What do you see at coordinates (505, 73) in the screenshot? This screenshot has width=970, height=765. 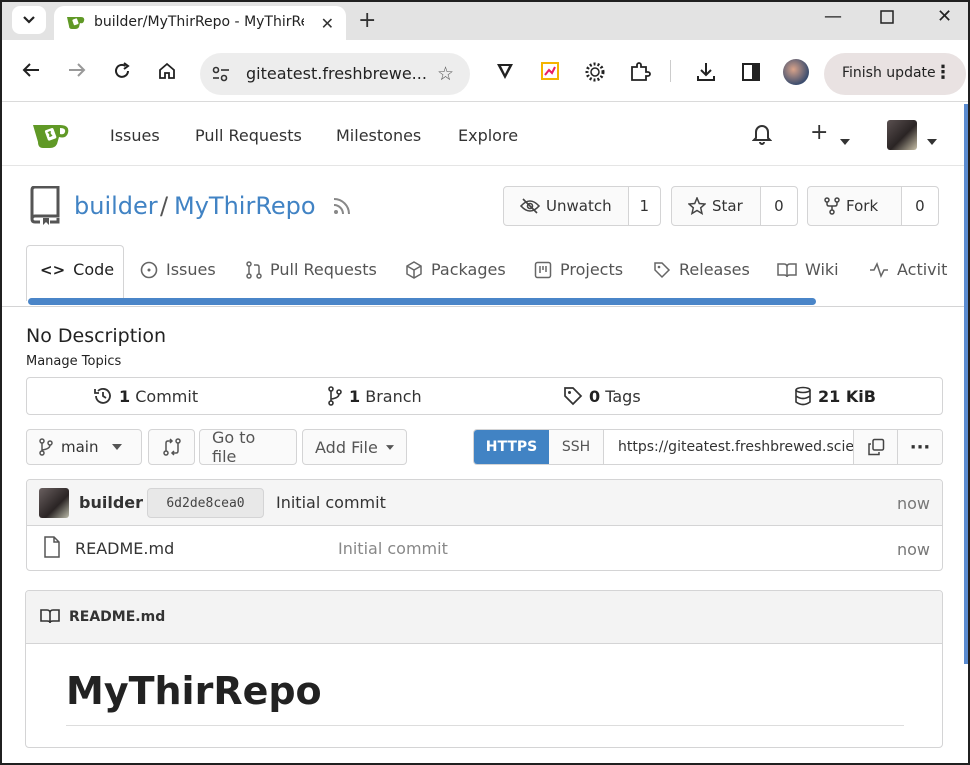 I see `extension-v-icon` at bounding box center [505, 73].